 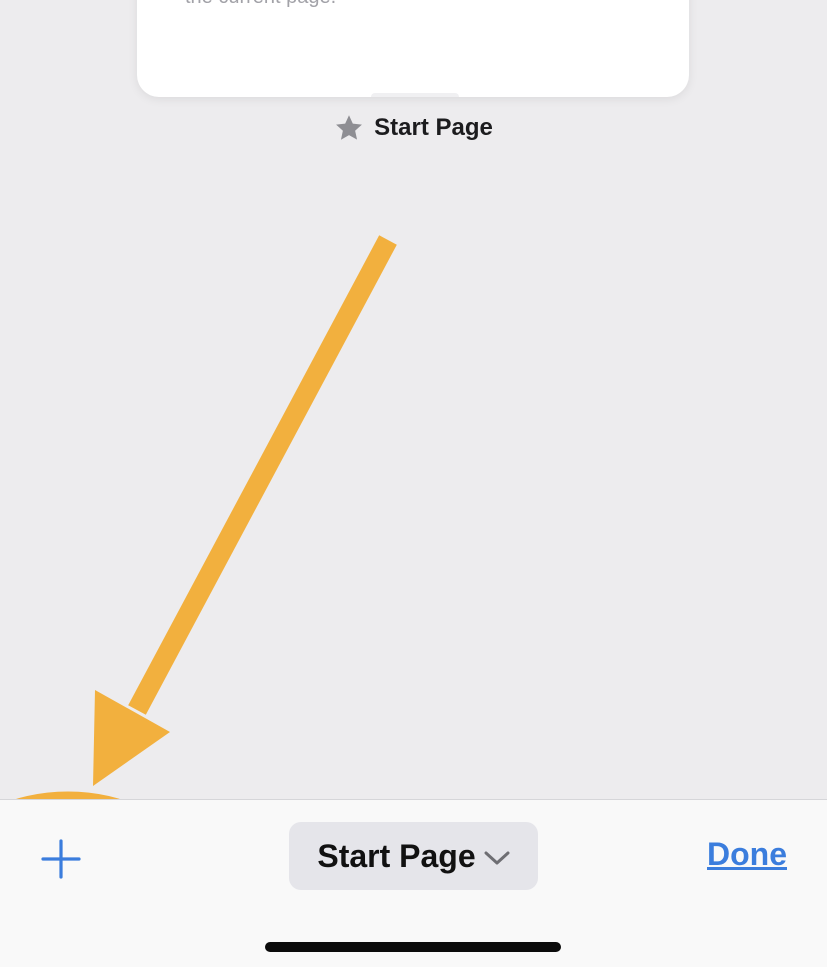 I want to click on tab-title: Start Page, so click(x=433, y=127).